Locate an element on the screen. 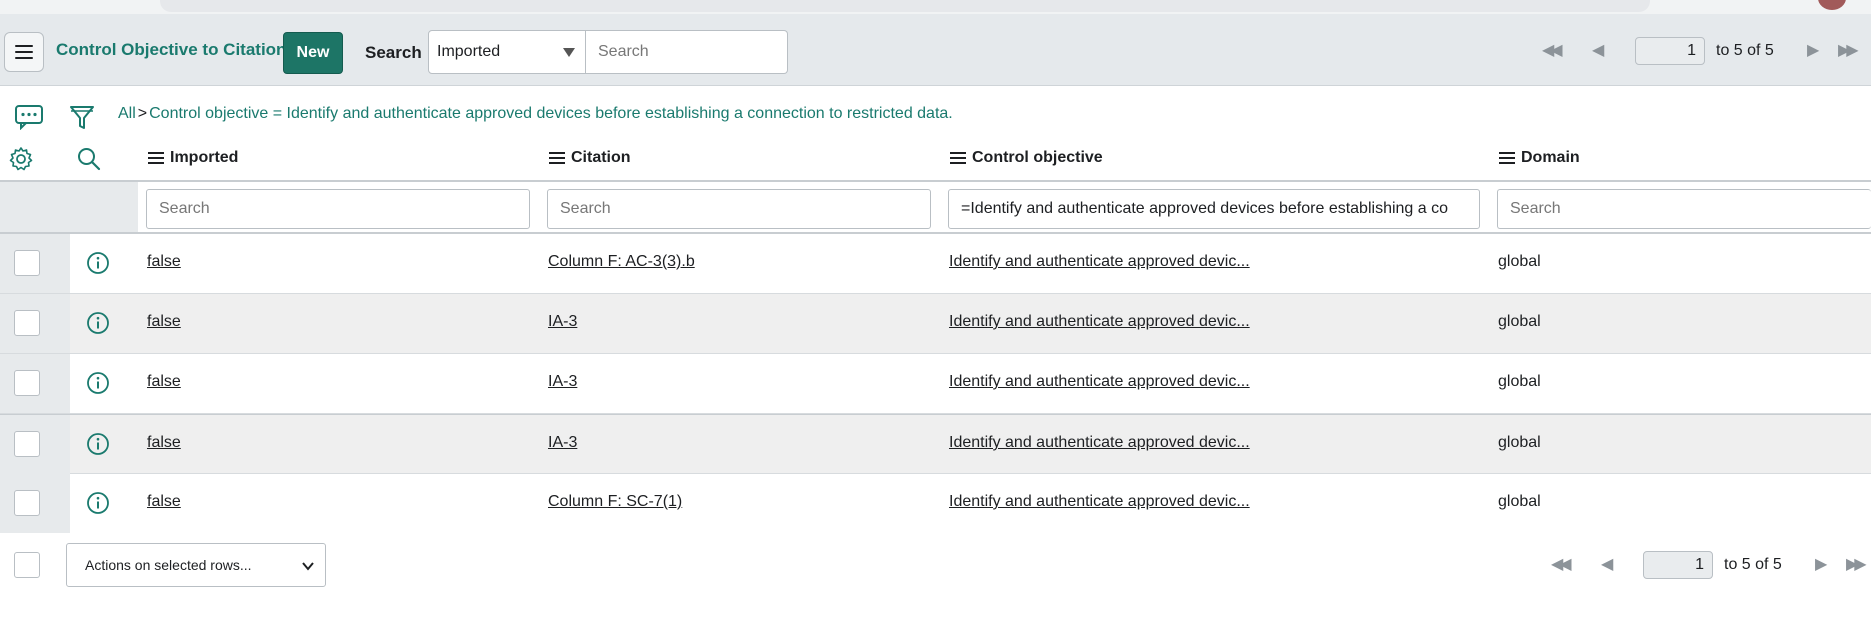 This screenshot has height=617, width=1871. chevron-down-icon is located at coordinates (308, 567).